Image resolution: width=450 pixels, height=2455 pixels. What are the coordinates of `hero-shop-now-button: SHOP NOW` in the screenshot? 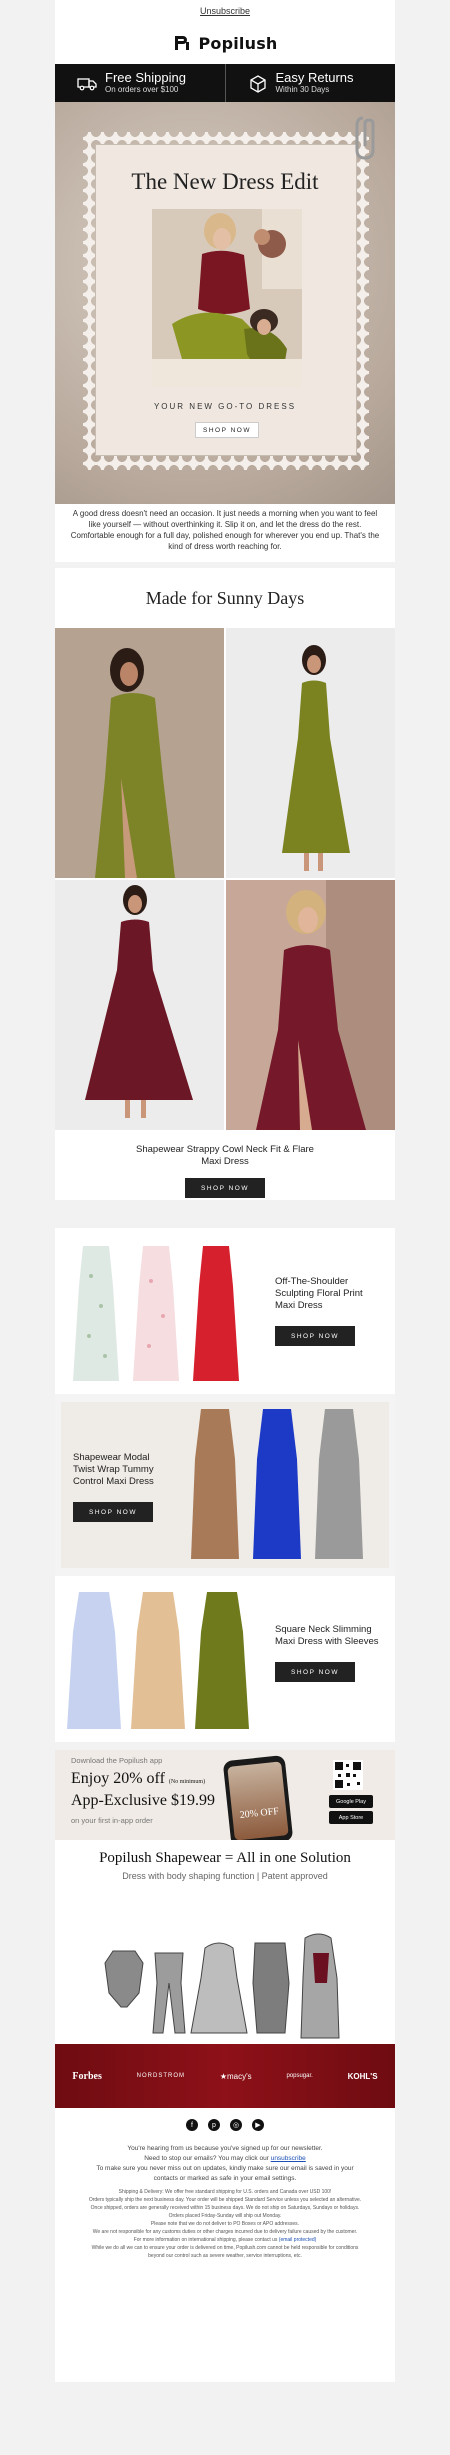 It's located at (227, 430).